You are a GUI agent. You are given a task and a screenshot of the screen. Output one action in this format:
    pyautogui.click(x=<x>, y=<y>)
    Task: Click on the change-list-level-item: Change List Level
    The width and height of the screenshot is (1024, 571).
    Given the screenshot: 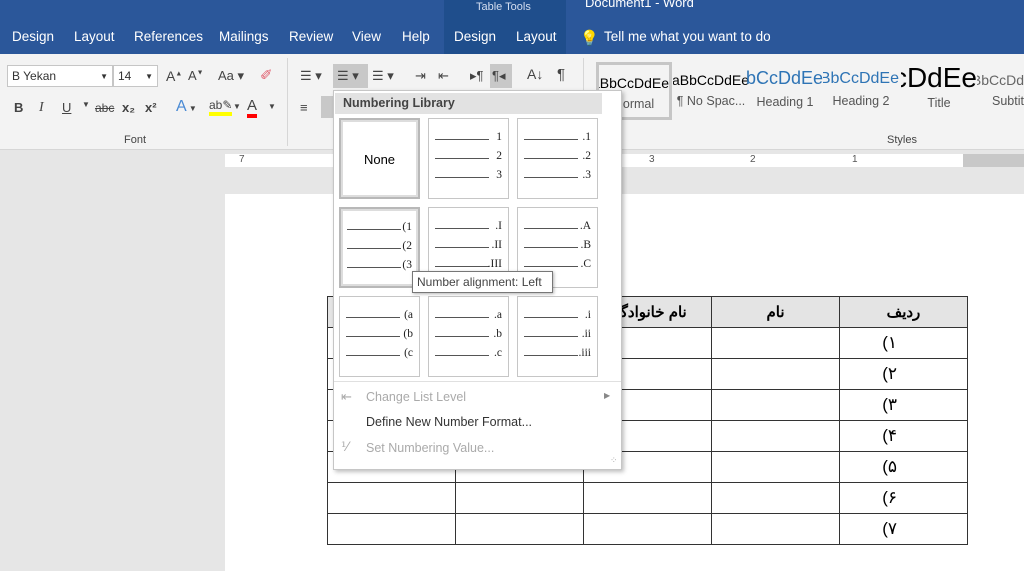 What is the action you would take?
    pyautogui.click(x=416, y=397)
    